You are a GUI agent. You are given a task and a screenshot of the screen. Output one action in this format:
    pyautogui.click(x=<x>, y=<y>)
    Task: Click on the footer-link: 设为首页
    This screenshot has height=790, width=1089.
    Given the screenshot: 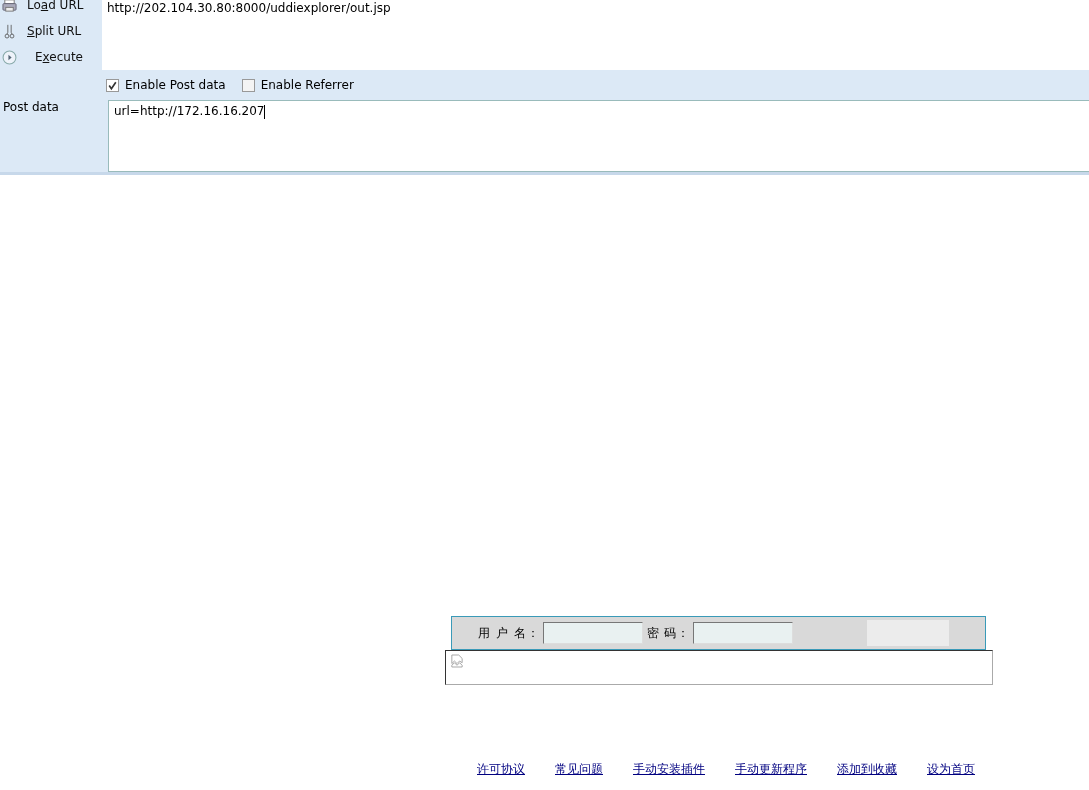 What is the action you would take?
    pyautogui.click(x=951, y=769)
    